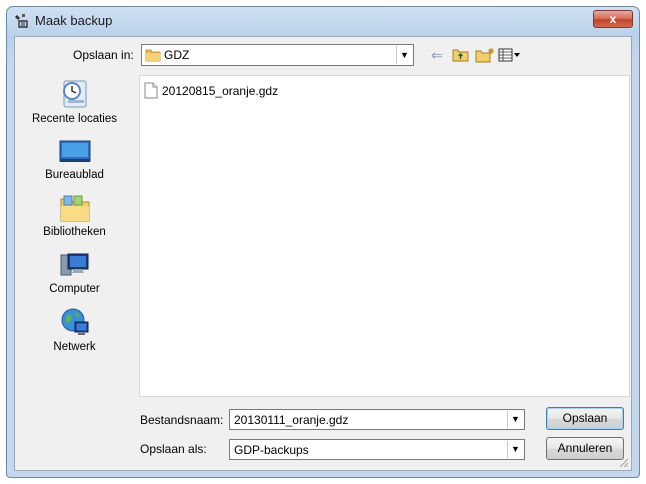 The width and height of the screenshot is (646, 484). I want to click on title-bar: Maak backup x, so click(323, 21).